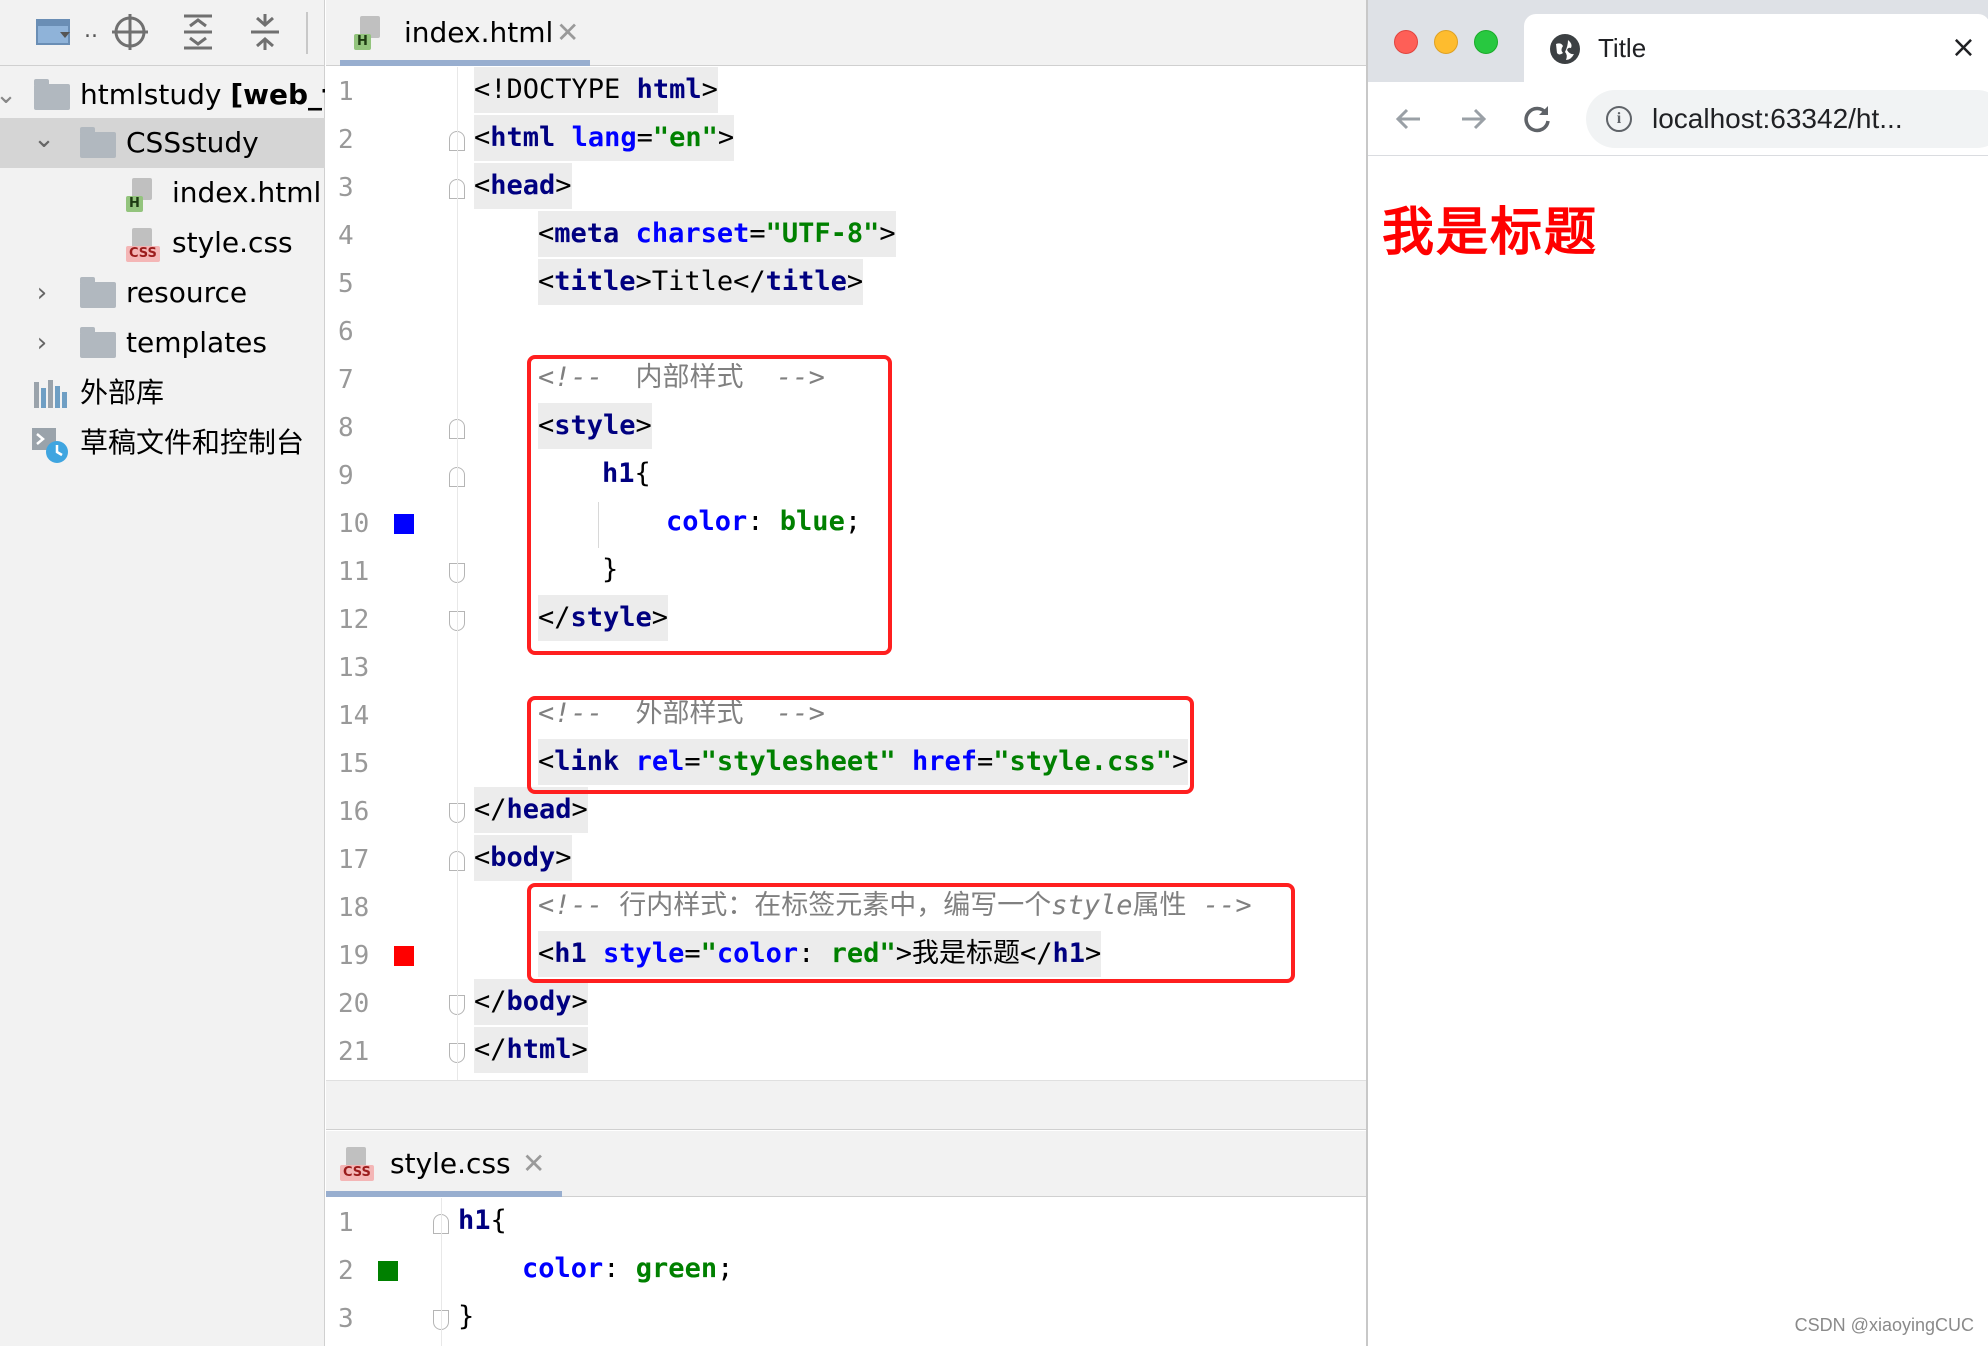 The height and width of the screenshot is (1346, 1988). I want to click on tree-item-external-libraries: 外部库, so click(162, 393).